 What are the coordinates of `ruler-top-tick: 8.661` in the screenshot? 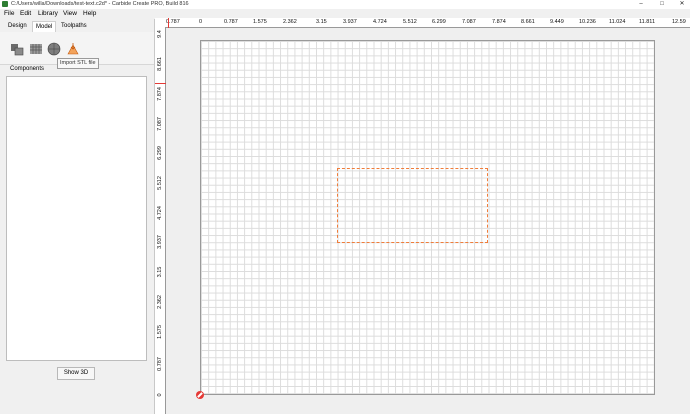 It's located at (528, 22).